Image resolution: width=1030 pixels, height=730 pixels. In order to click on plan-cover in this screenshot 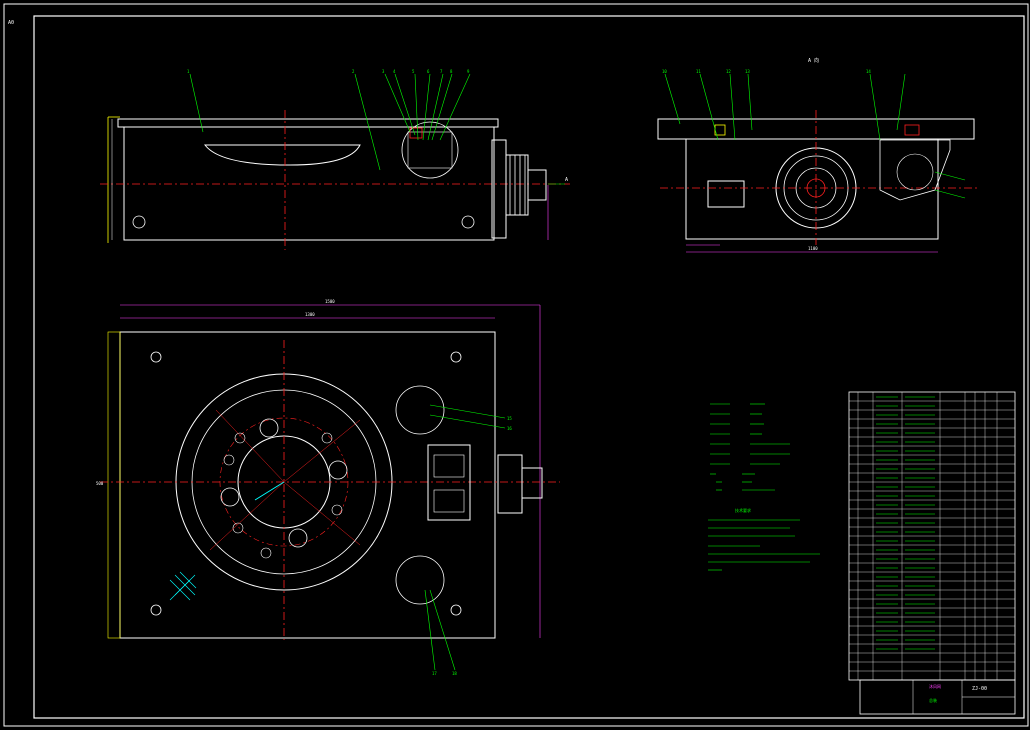, I will do `click(114, 485)`.